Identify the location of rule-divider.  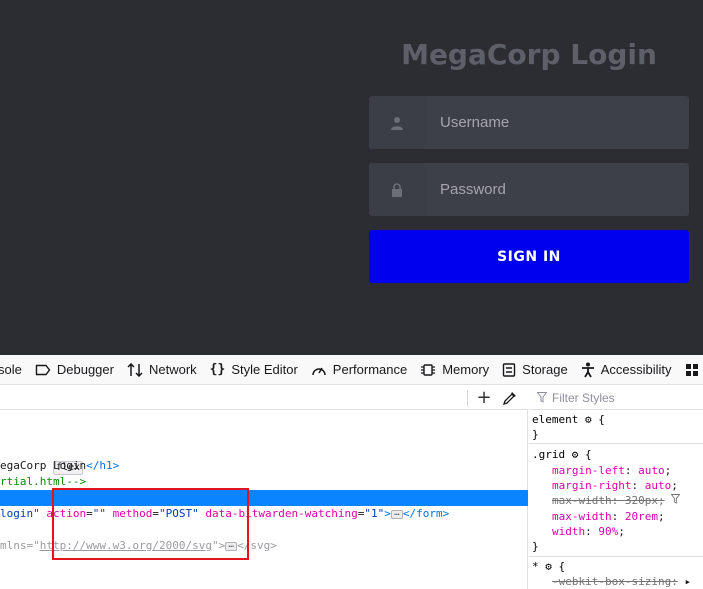
(616, 443).